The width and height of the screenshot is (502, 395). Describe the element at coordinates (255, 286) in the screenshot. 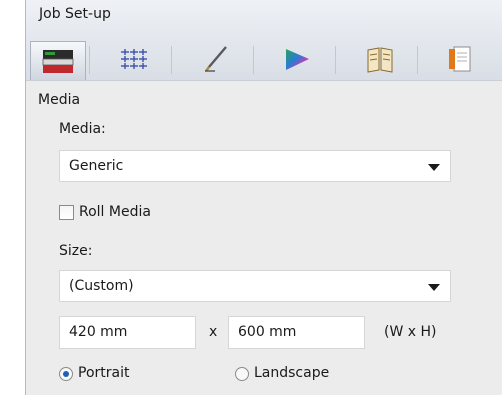

I see `size-select: (Custom)` at that location.